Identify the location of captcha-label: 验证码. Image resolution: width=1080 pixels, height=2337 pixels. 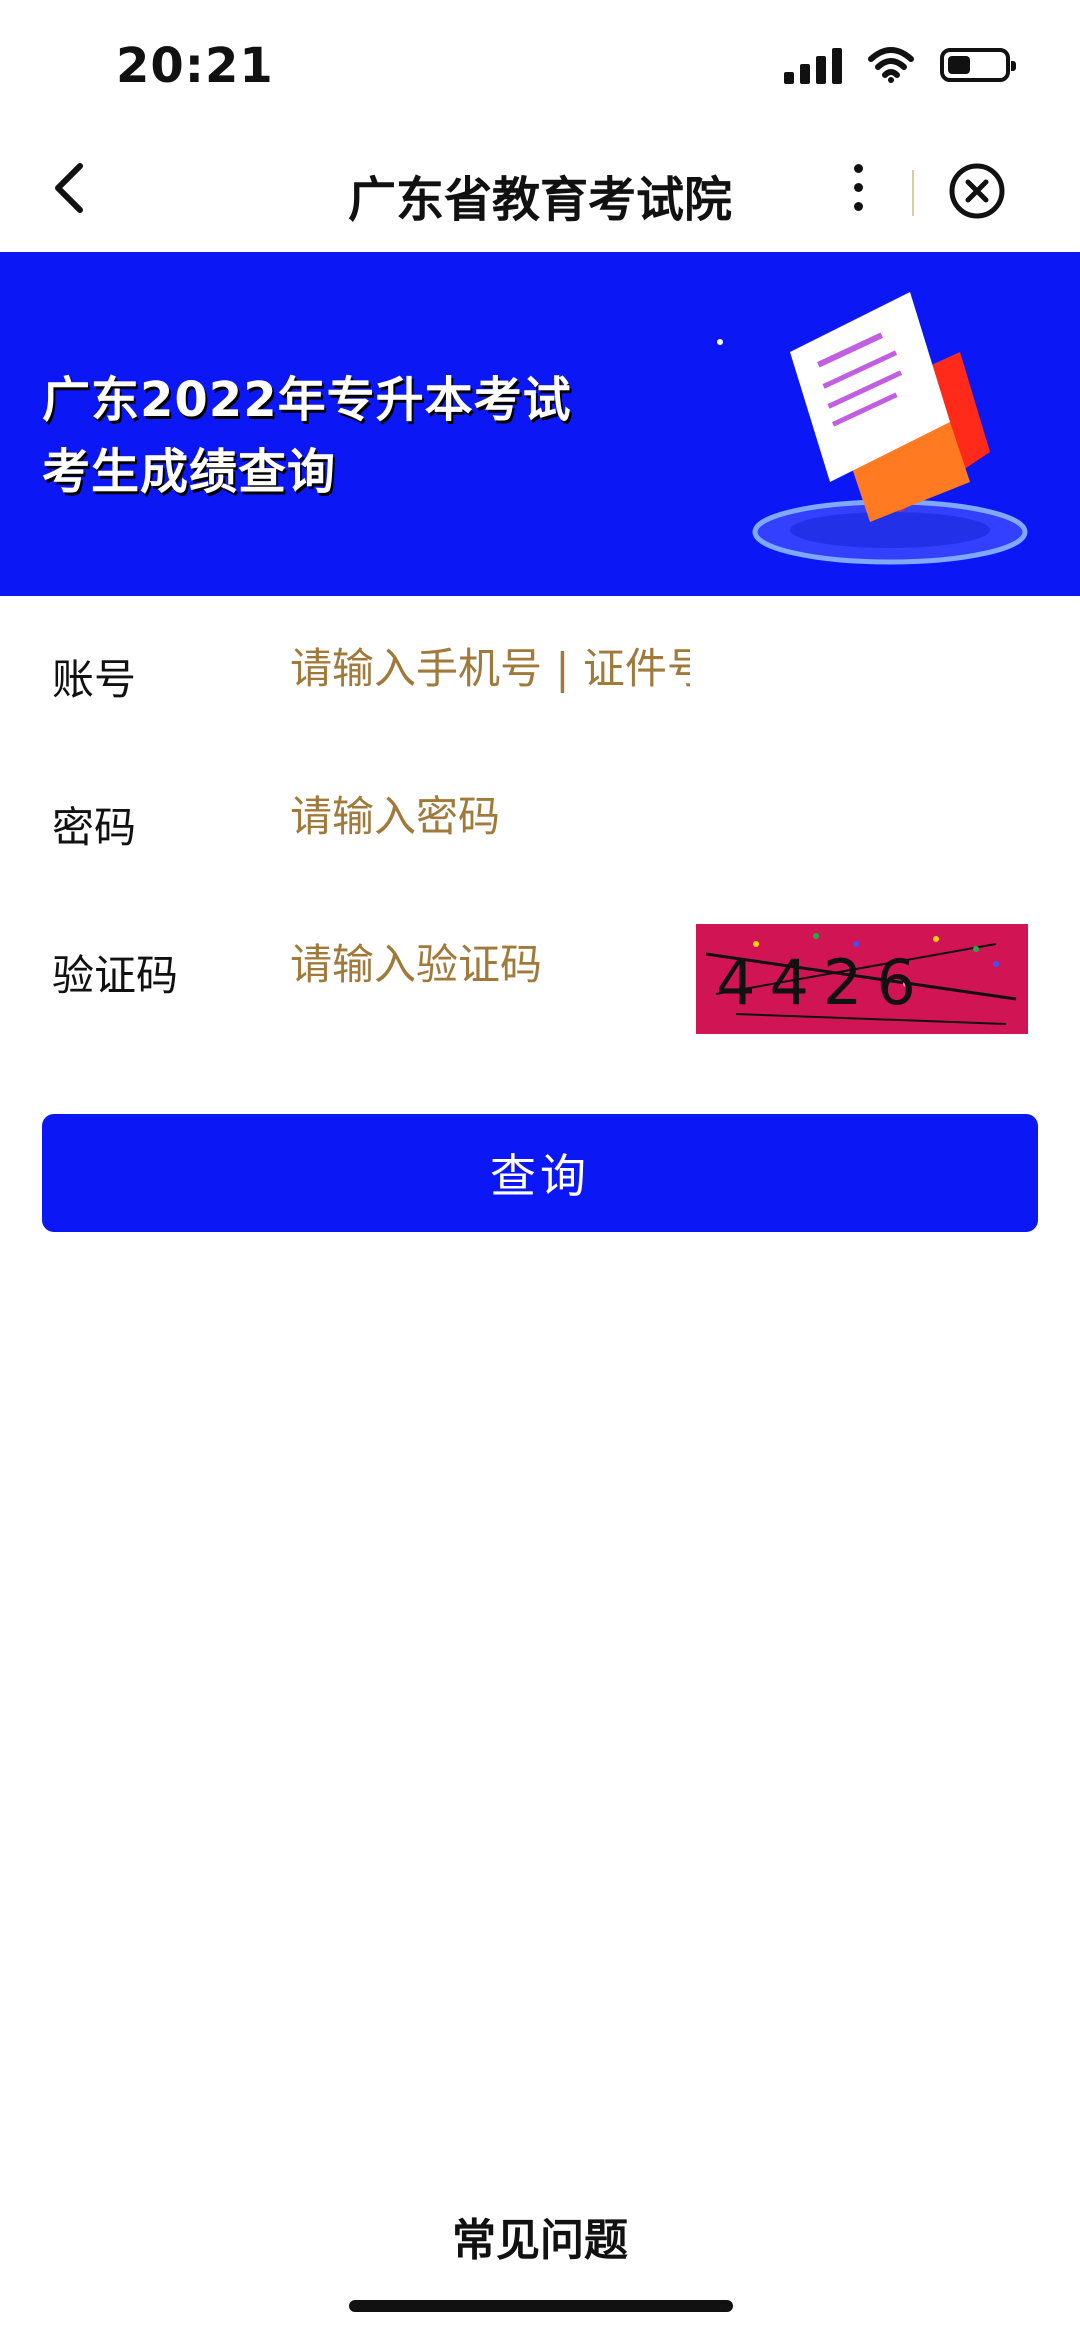
(115, 975).